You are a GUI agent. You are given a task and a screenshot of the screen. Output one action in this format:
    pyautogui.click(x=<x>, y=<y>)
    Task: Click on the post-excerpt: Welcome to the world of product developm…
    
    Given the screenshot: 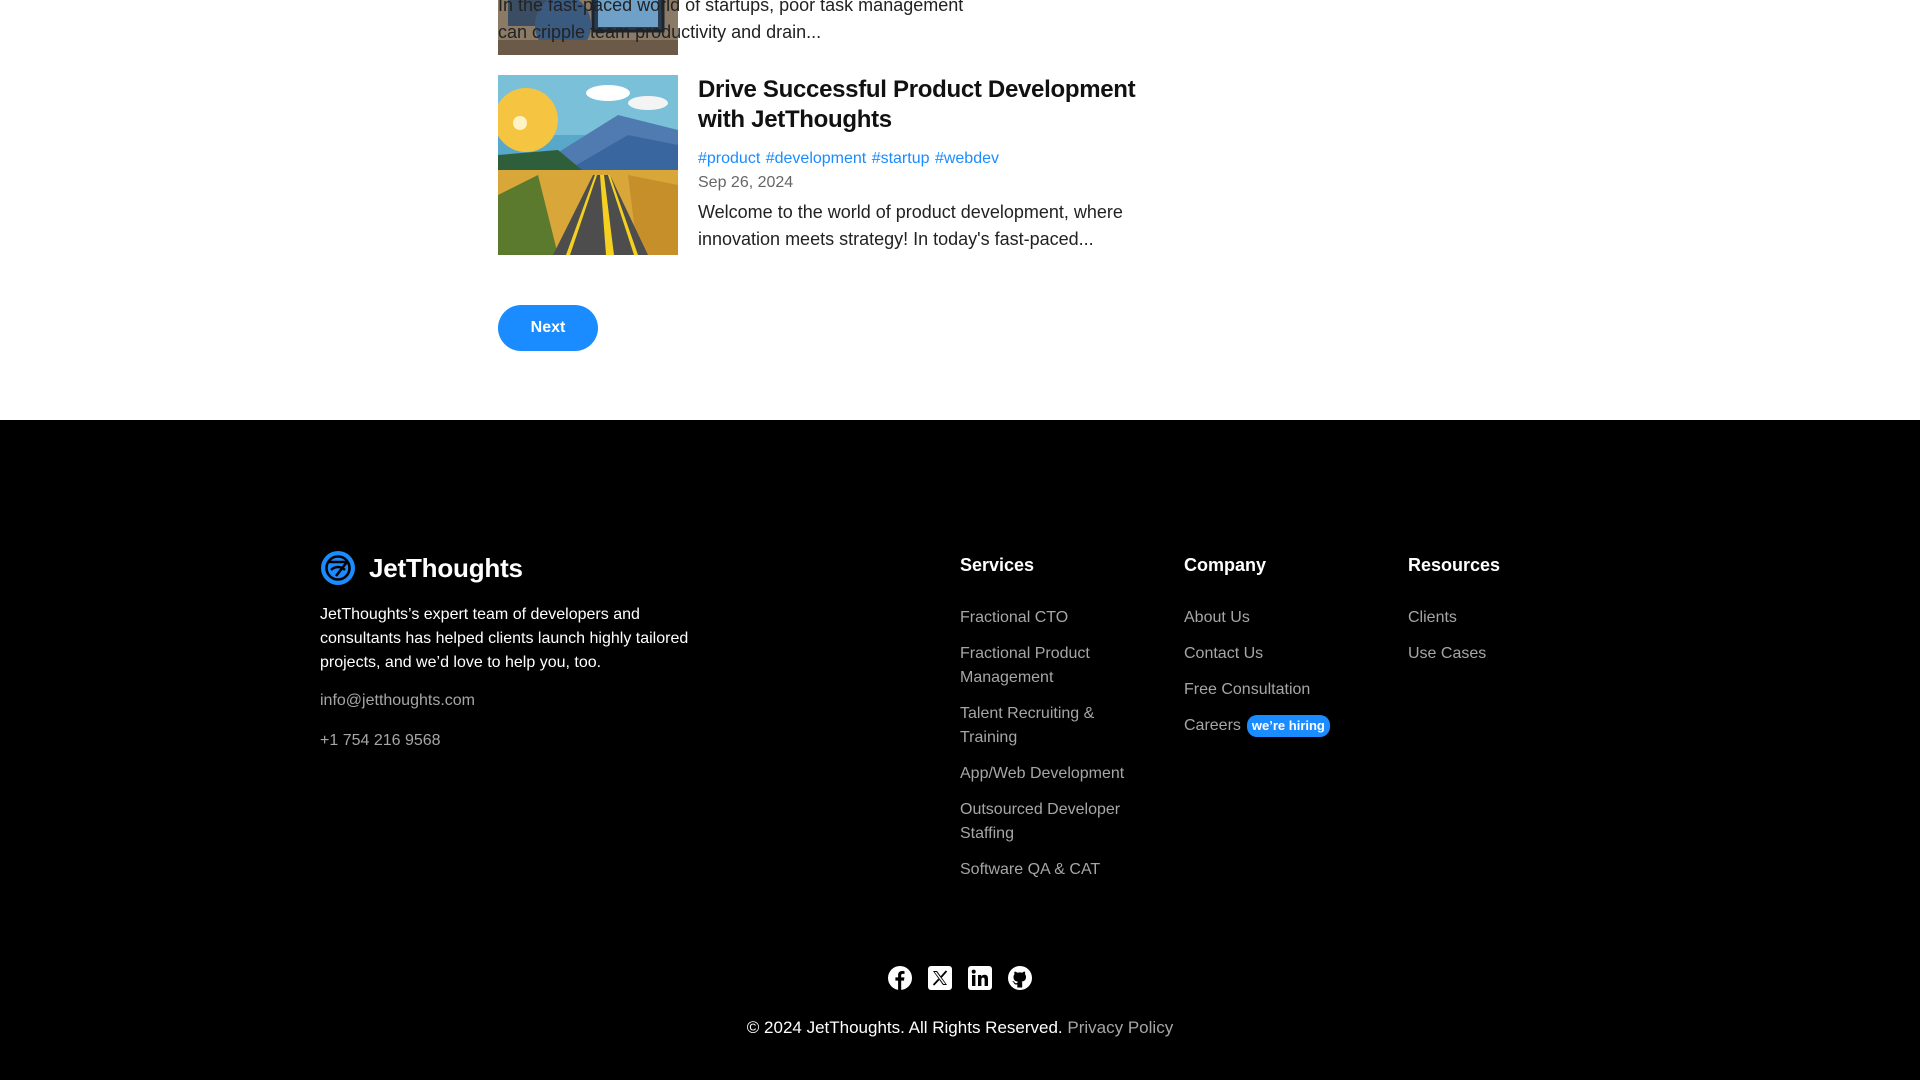 What is the action you would take?
    pyautogui.click(x=910, y=225)
    